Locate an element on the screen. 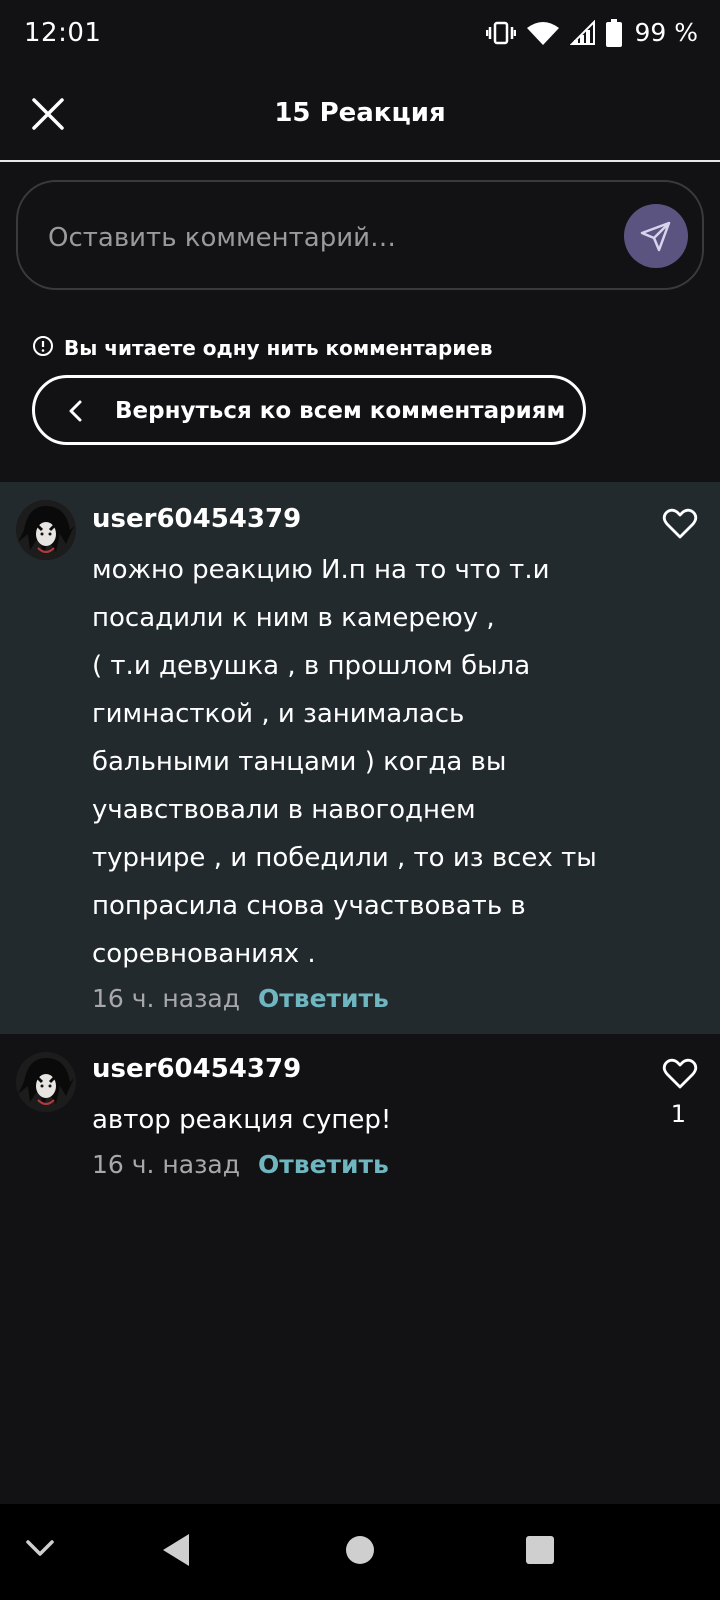 The image size is (720, 1600). thread-notice-text: Вы читаете одну нить комментариев is located at coordinates (278, 348).